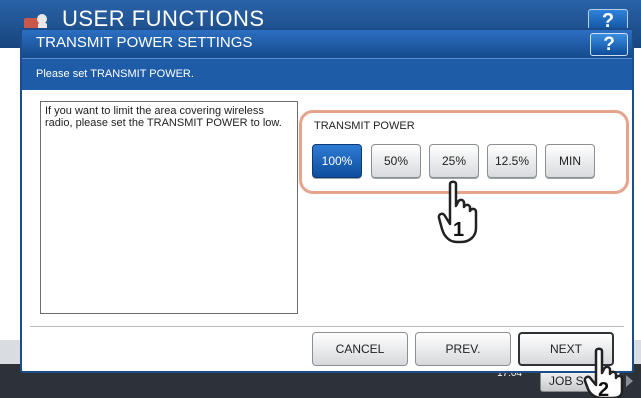  I want to click on option-50-percent: 50%, so click(396, 161).